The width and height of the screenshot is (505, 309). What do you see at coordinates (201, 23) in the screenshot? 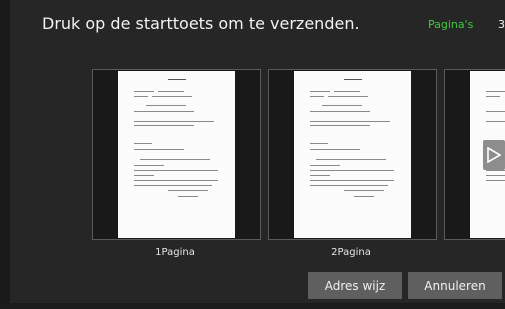
I see `instruction-title: Druk op de starttoets om te verzenden.` at bounding box center [201, 23].